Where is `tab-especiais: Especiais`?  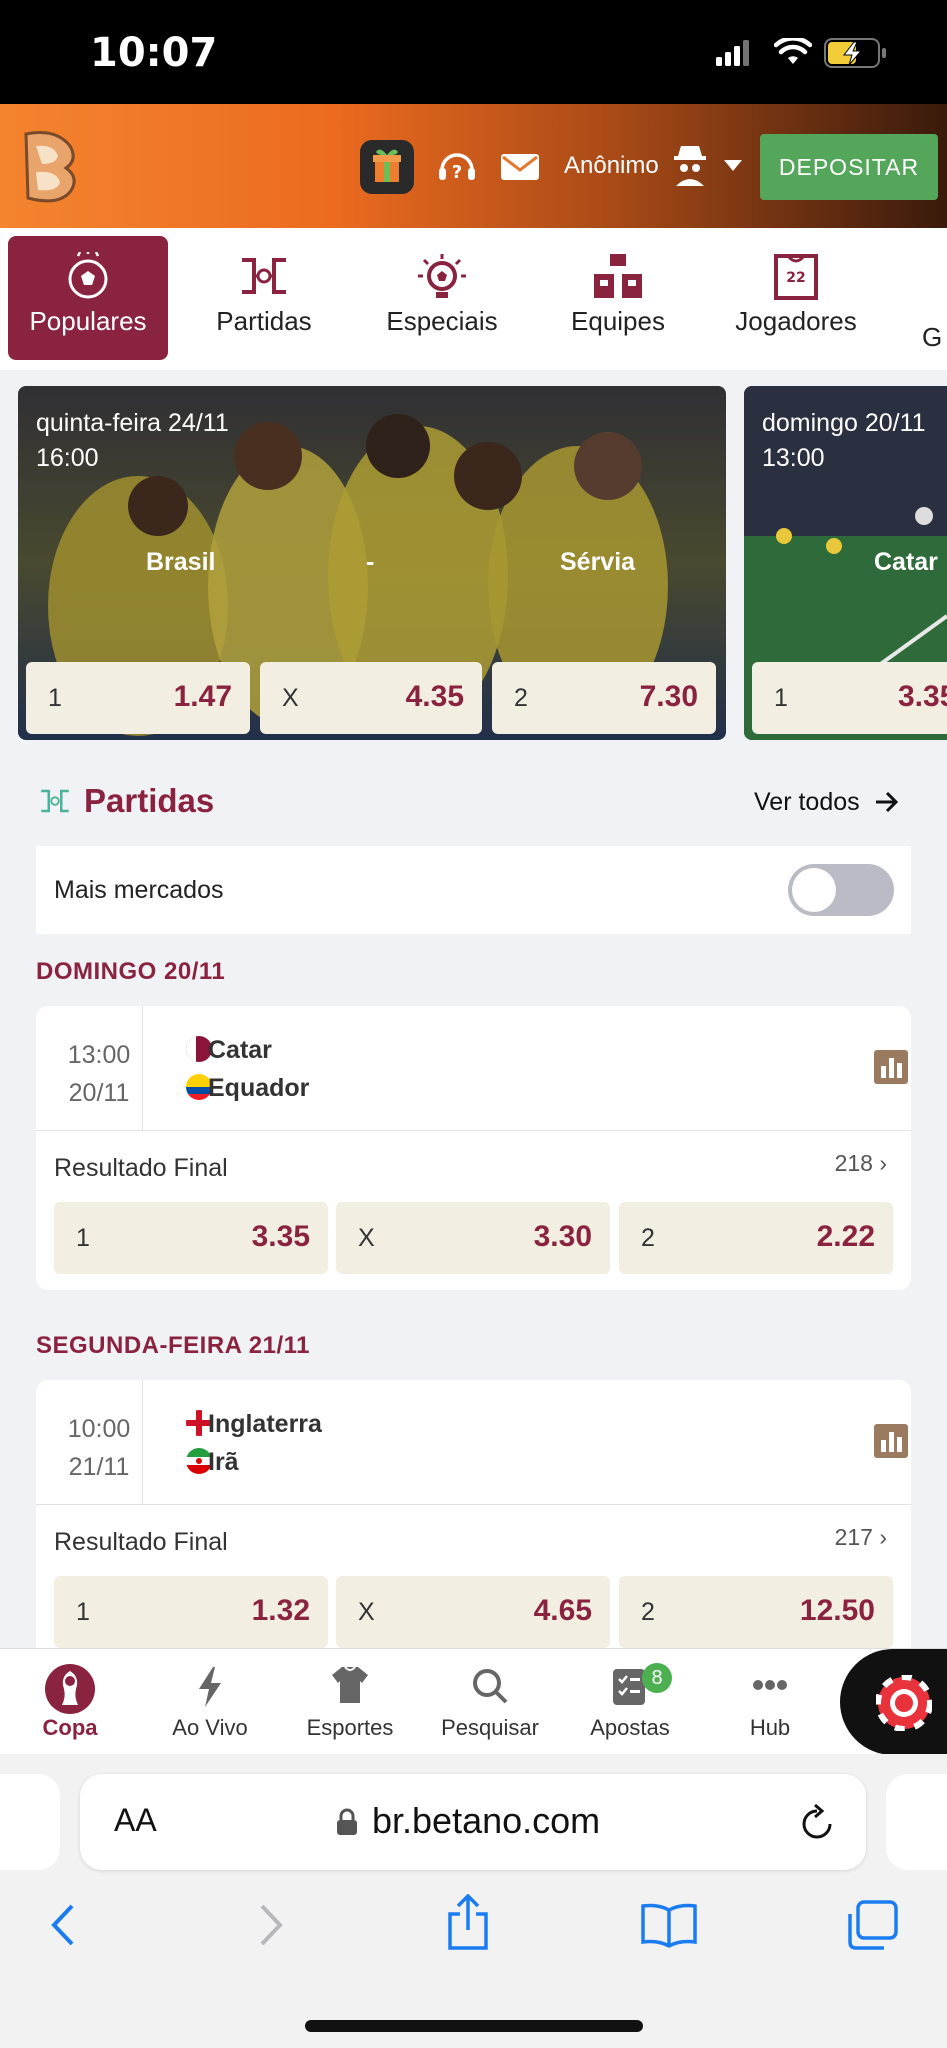
tab-especiais: Especiais is located at coordinates (442, 298).